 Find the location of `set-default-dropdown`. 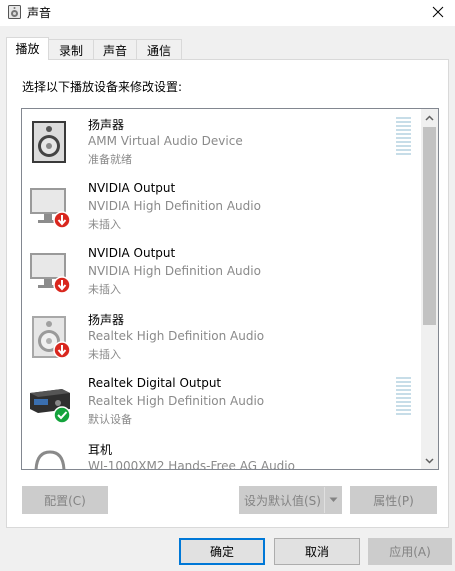

set-default-dropdown is located at coordinates (332, 500).